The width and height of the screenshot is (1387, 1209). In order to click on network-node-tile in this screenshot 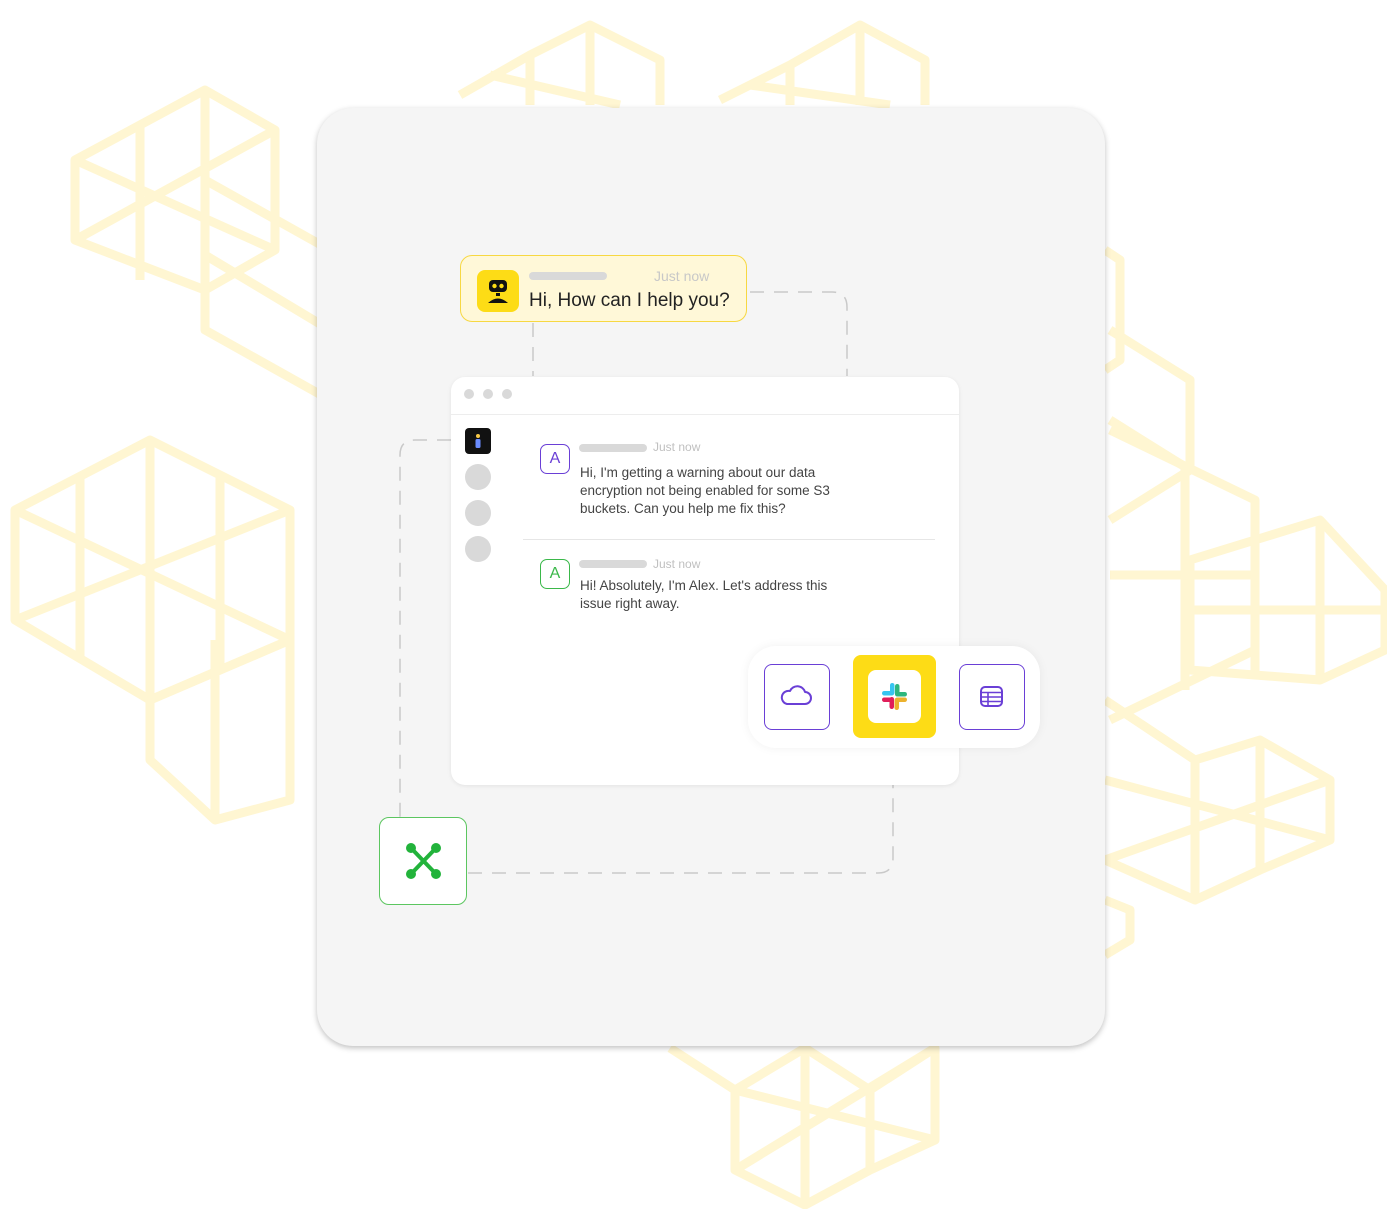, I will do `click(423, 861)`.